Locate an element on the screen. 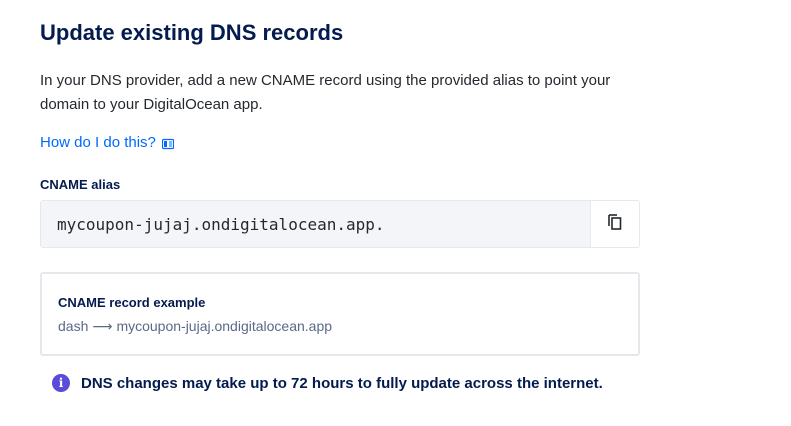 Image resolution: width=791 pixels, height=426 pixels. example-target: mycoupon-jujaj.ondigitalocean.app is located at coordinates (224, 326).